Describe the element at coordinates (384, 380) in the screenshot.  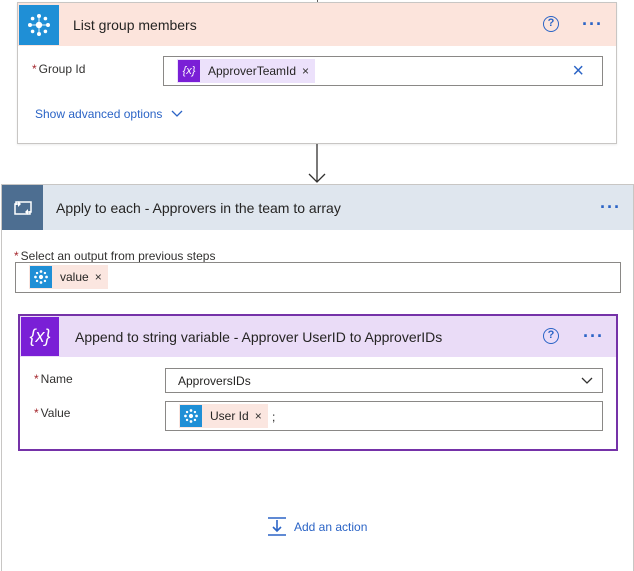
I see `variable-name-select: ApproversIDs` at that location.